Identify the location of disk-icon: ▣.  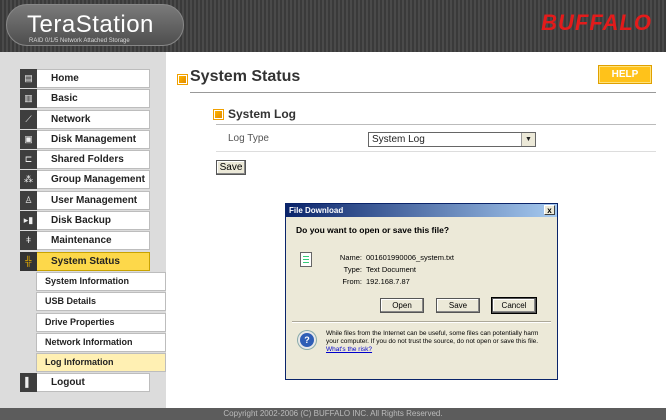
(28, 139).